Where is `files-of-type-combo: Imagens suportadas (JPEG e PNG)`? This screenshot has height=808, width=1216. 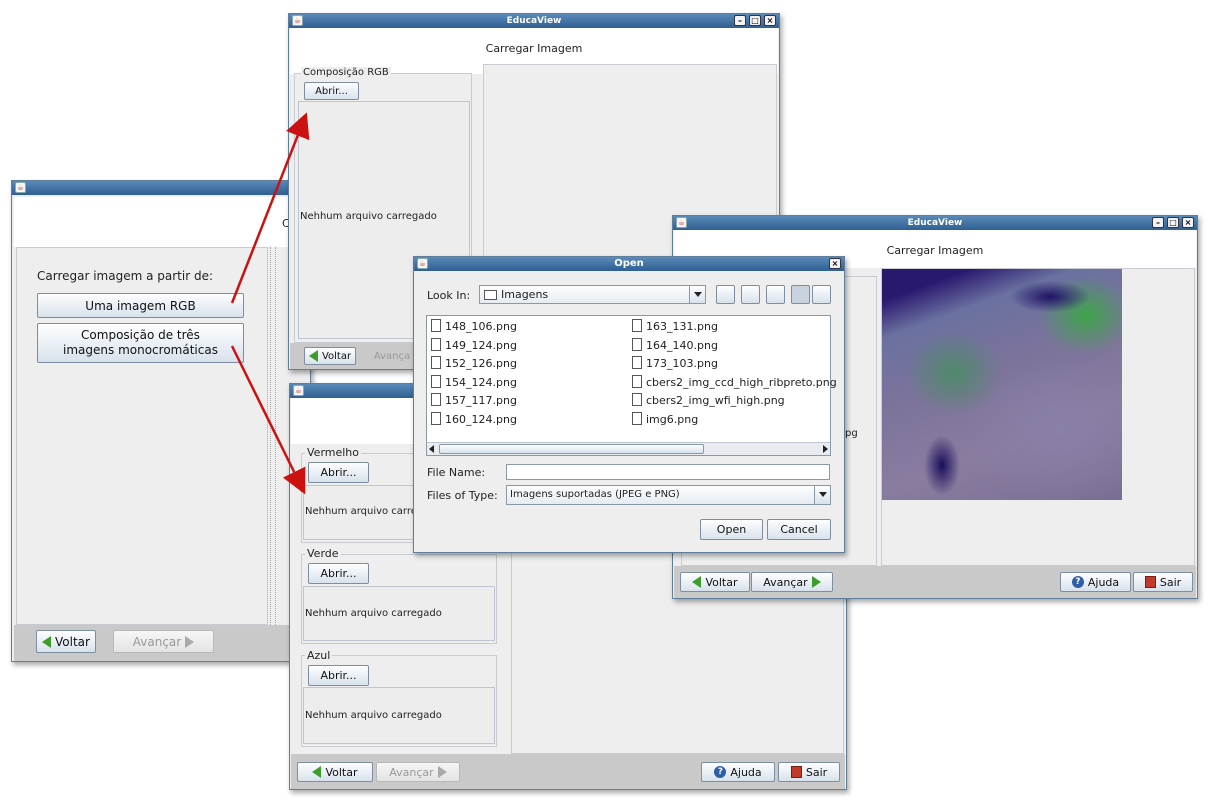 files-of-type-combo: Imagens suportadas (JPEG e PNG) is located at coordinates (668, 495).